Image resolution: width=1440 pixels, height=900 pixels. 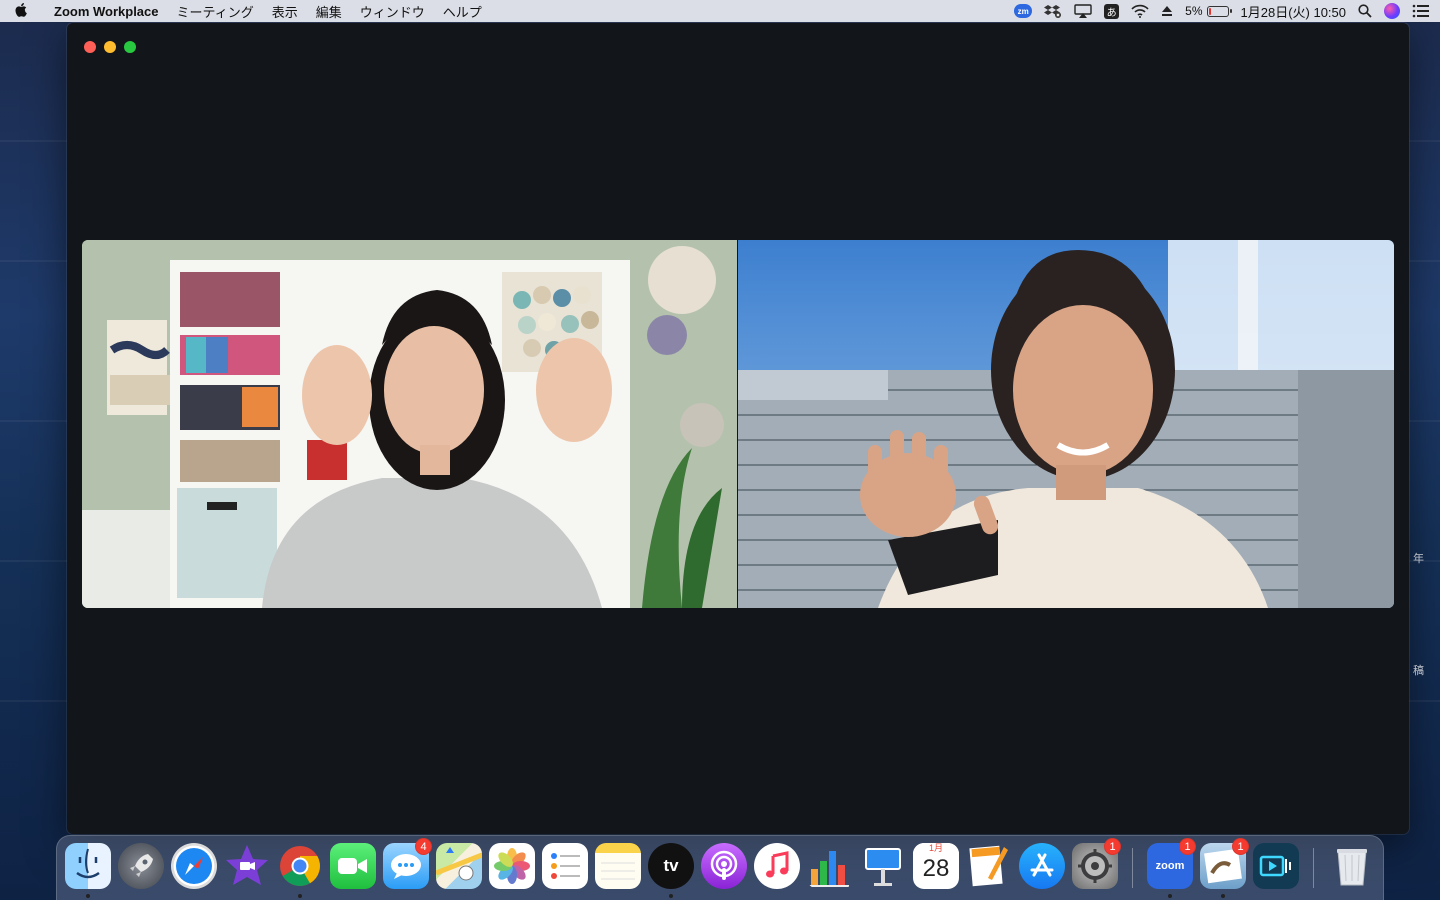 I want to click on siri-icon, so click(x=1392, y=11).